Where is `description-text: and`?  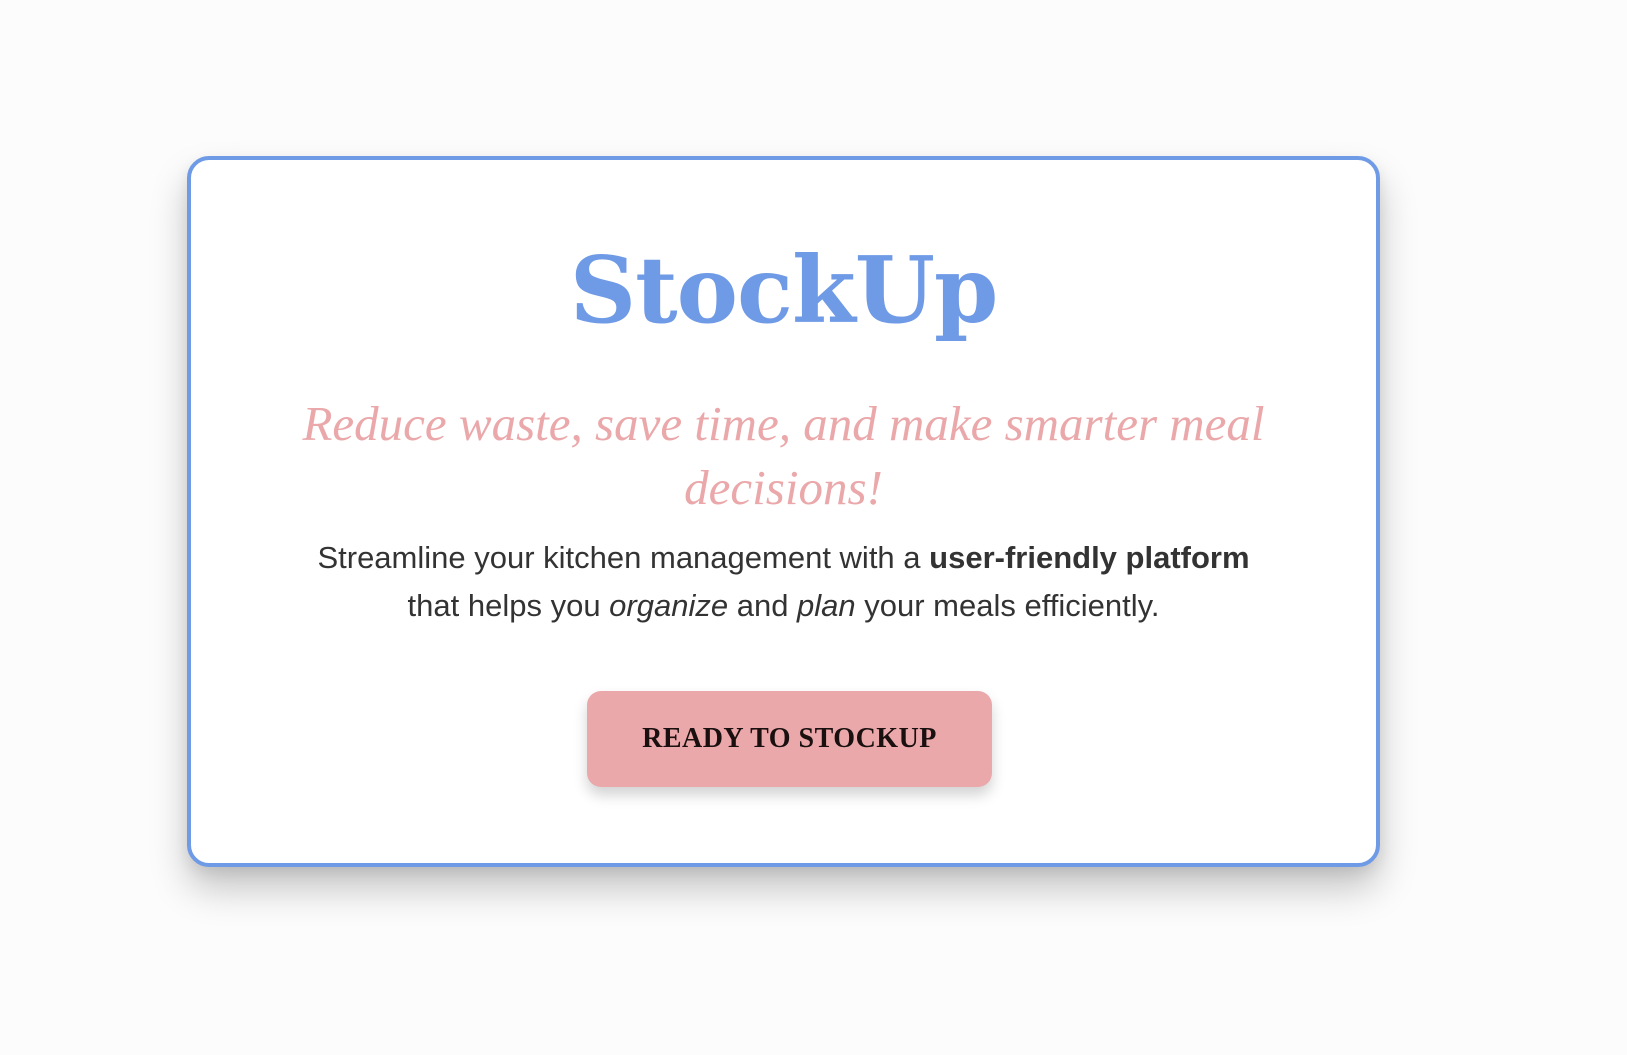
description-text: and is located at coordinates (763, 605).